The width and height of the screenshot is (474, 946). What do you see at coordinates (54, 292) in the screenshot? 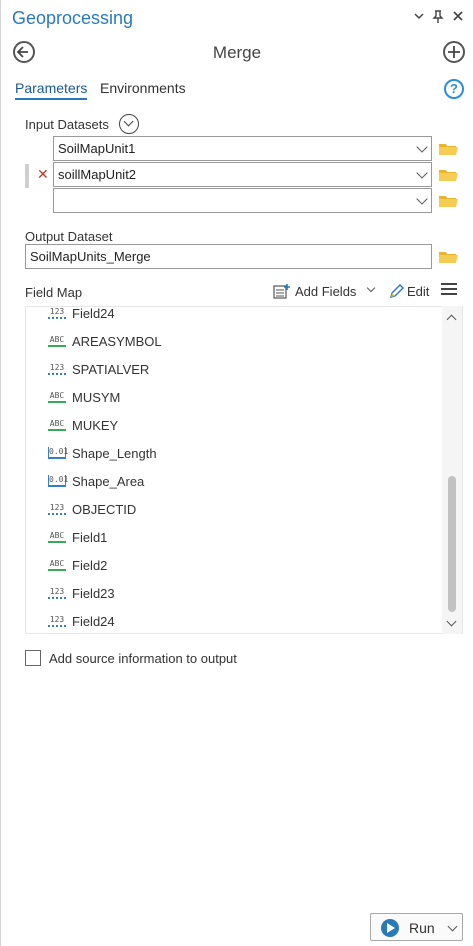
I see `field-map-label: Field Map` at bounding box center [54, 292].